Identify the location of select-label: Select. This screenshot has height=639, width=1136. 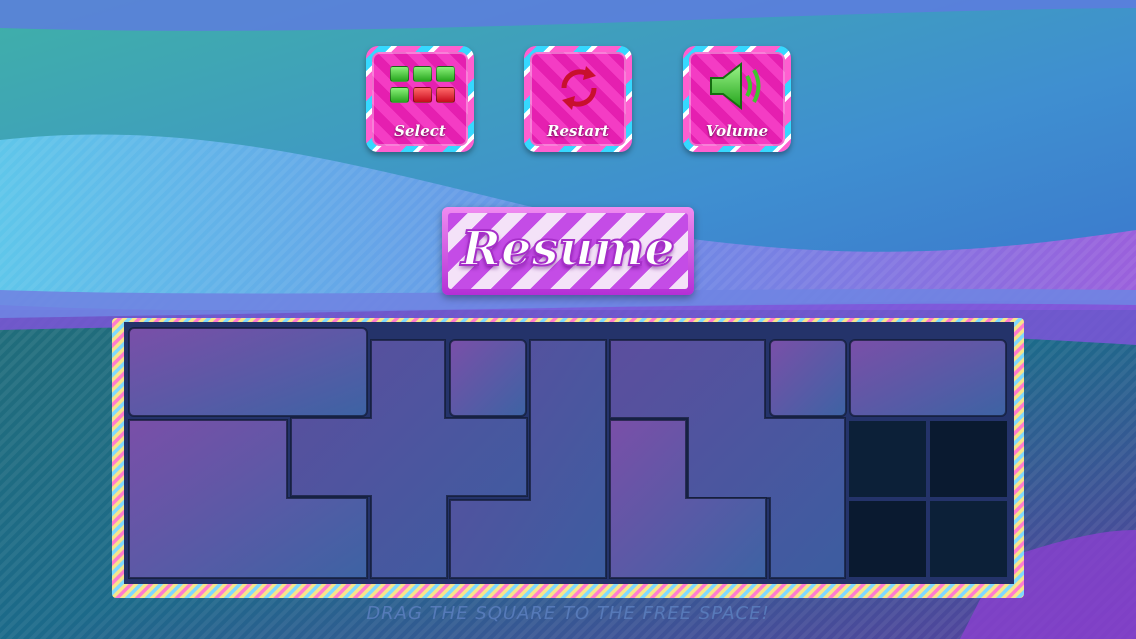
(420, 131).